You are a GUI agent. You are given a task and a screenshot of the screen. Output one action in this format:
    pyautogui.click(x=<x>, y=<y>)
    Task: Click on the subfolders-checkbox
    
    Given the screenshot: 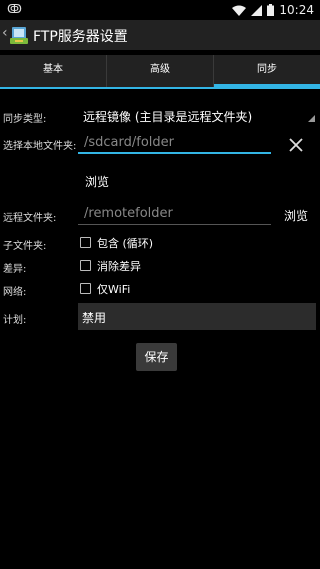 What is the action you would take?
    pyautogui.click(x=85, y=242)
    